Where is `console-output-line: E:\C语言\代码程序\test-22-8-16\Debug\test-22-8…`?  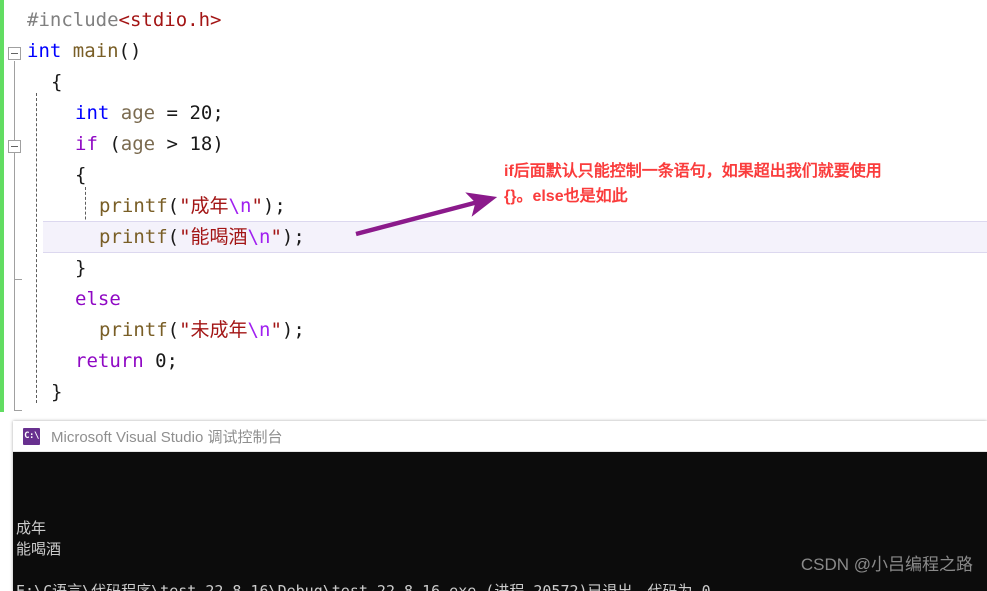 console-output-line: E:\C语言\代码程序\test-22-8-16\Debug\test-22-8… is located at coordinates (371, 586).